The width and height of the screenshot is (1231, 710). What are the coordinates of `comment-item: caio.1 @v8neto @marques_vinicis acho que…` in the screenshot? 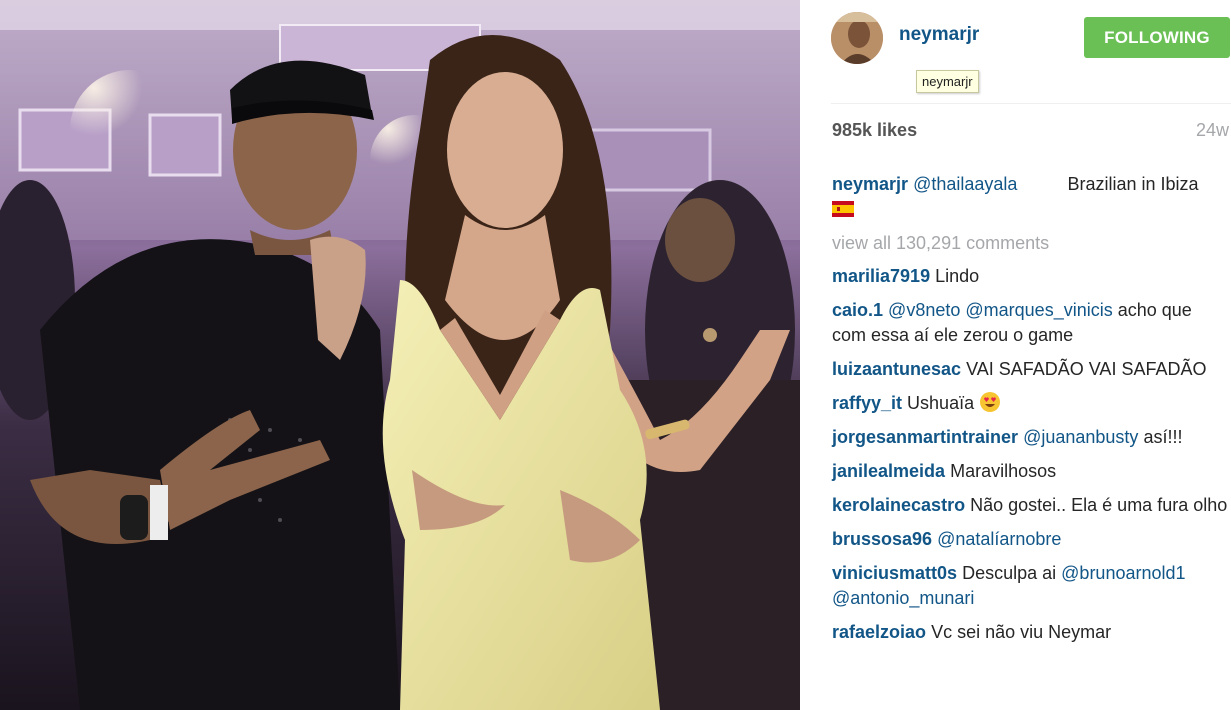 It's located at (1031, 323).